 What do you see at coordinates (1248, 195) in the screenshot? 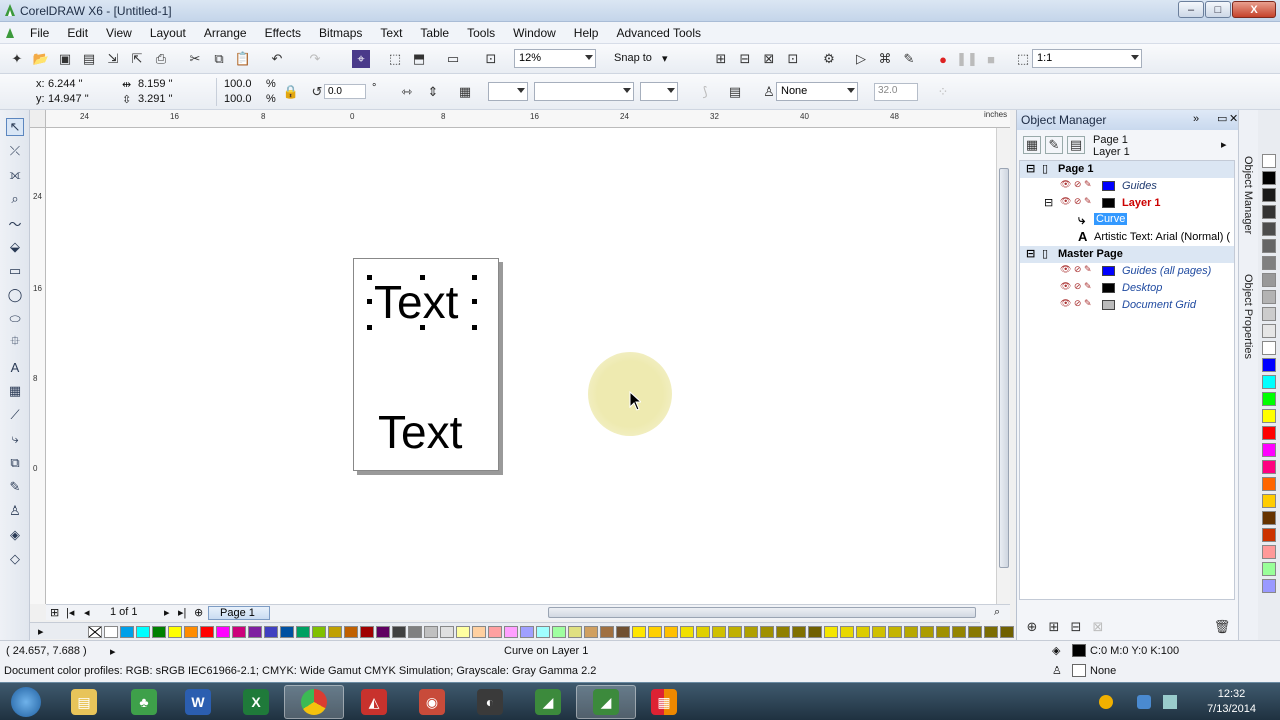
I see `tab-object-manager: Object Manager` at bounding box center [1248, 195].